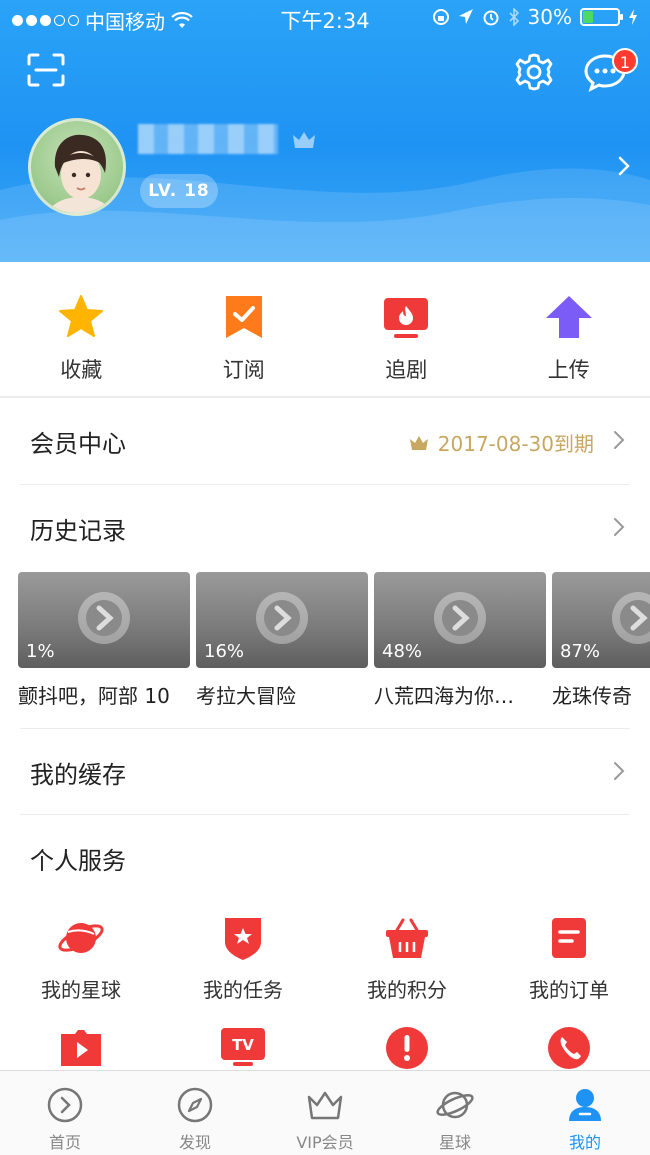 The image size is (650, 1155). I want to click on service-video, so click(81, 1050).